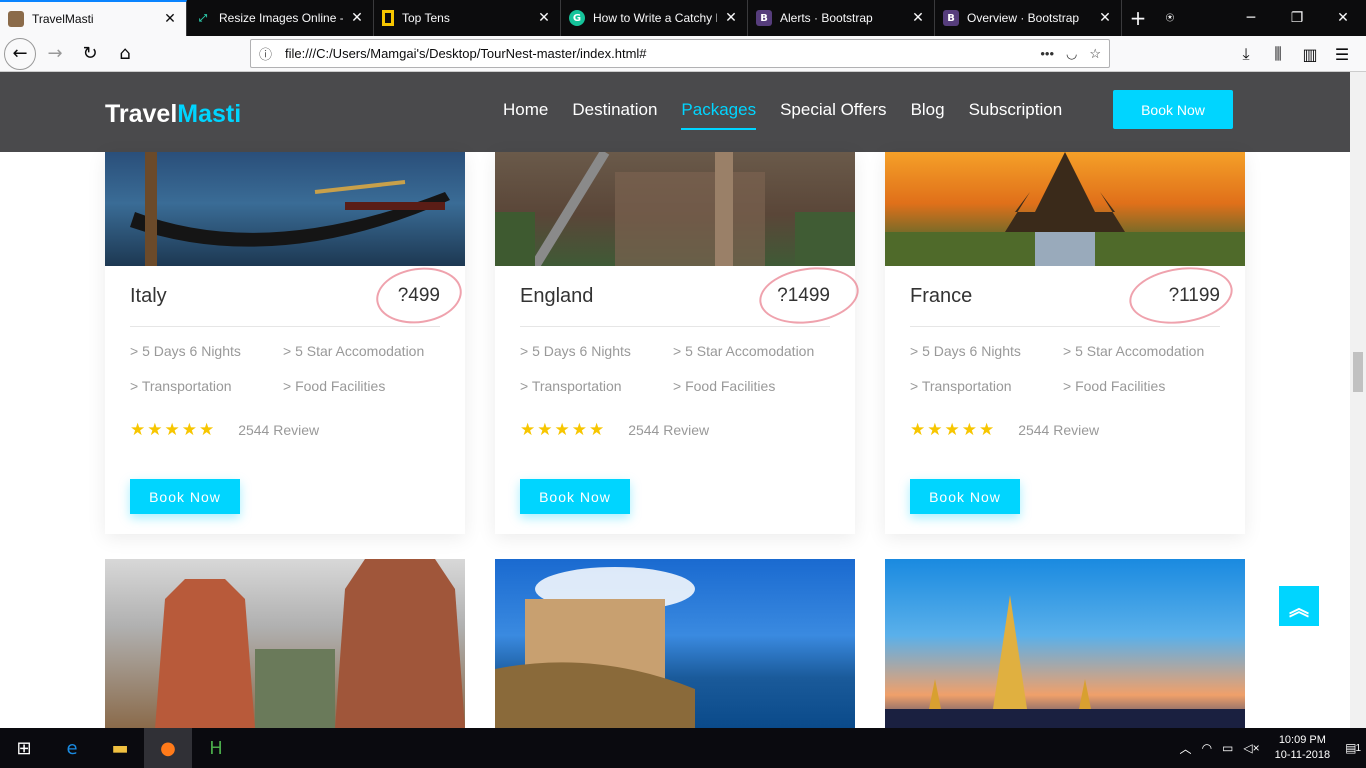  What do you see at coordinates (1173, 109) in the screenshot?
I see `header-book-now-button: Book Now` at bounding box center [1173, 109].